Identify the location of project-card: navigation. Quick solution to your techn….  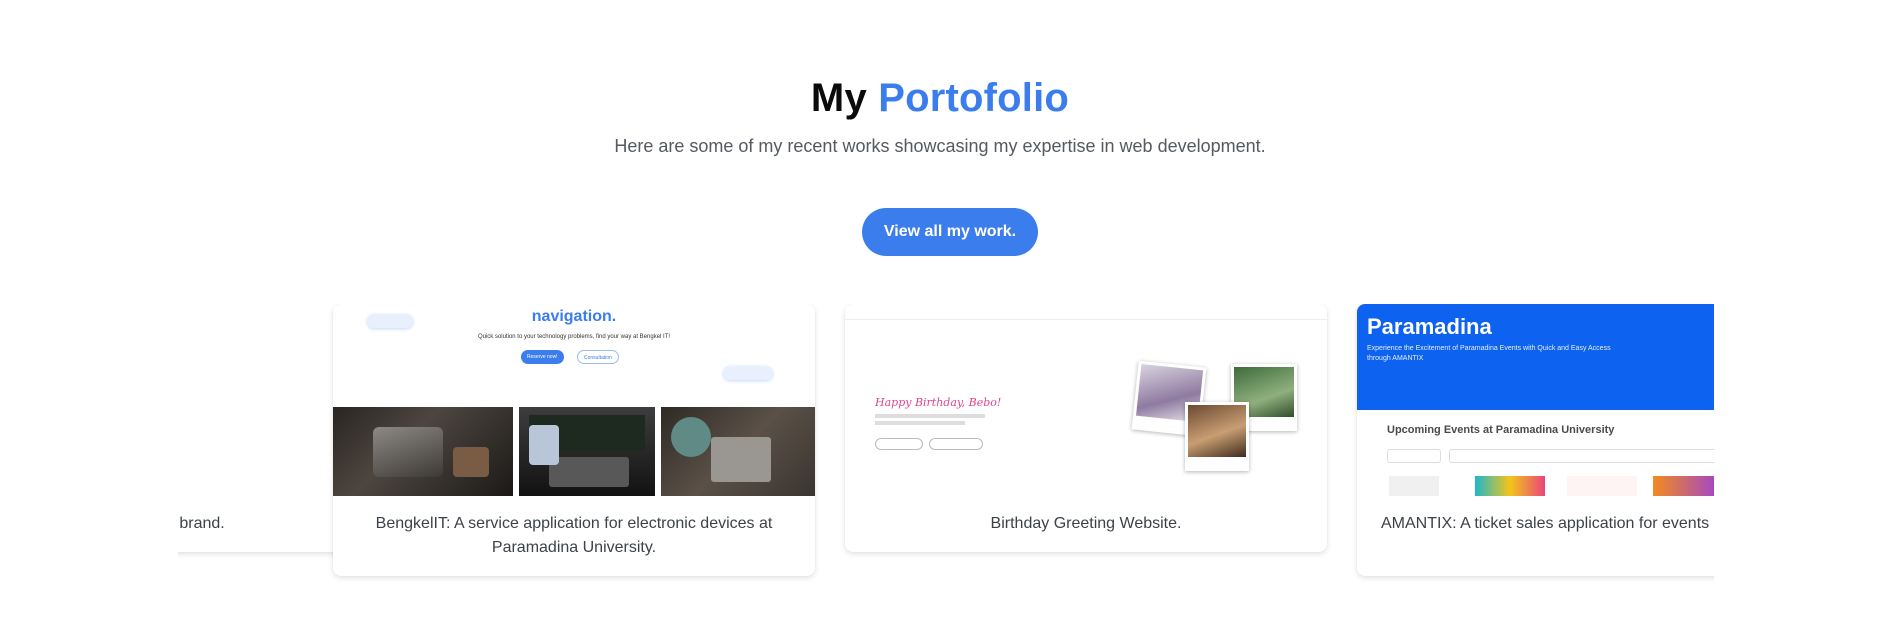
(574, 440).